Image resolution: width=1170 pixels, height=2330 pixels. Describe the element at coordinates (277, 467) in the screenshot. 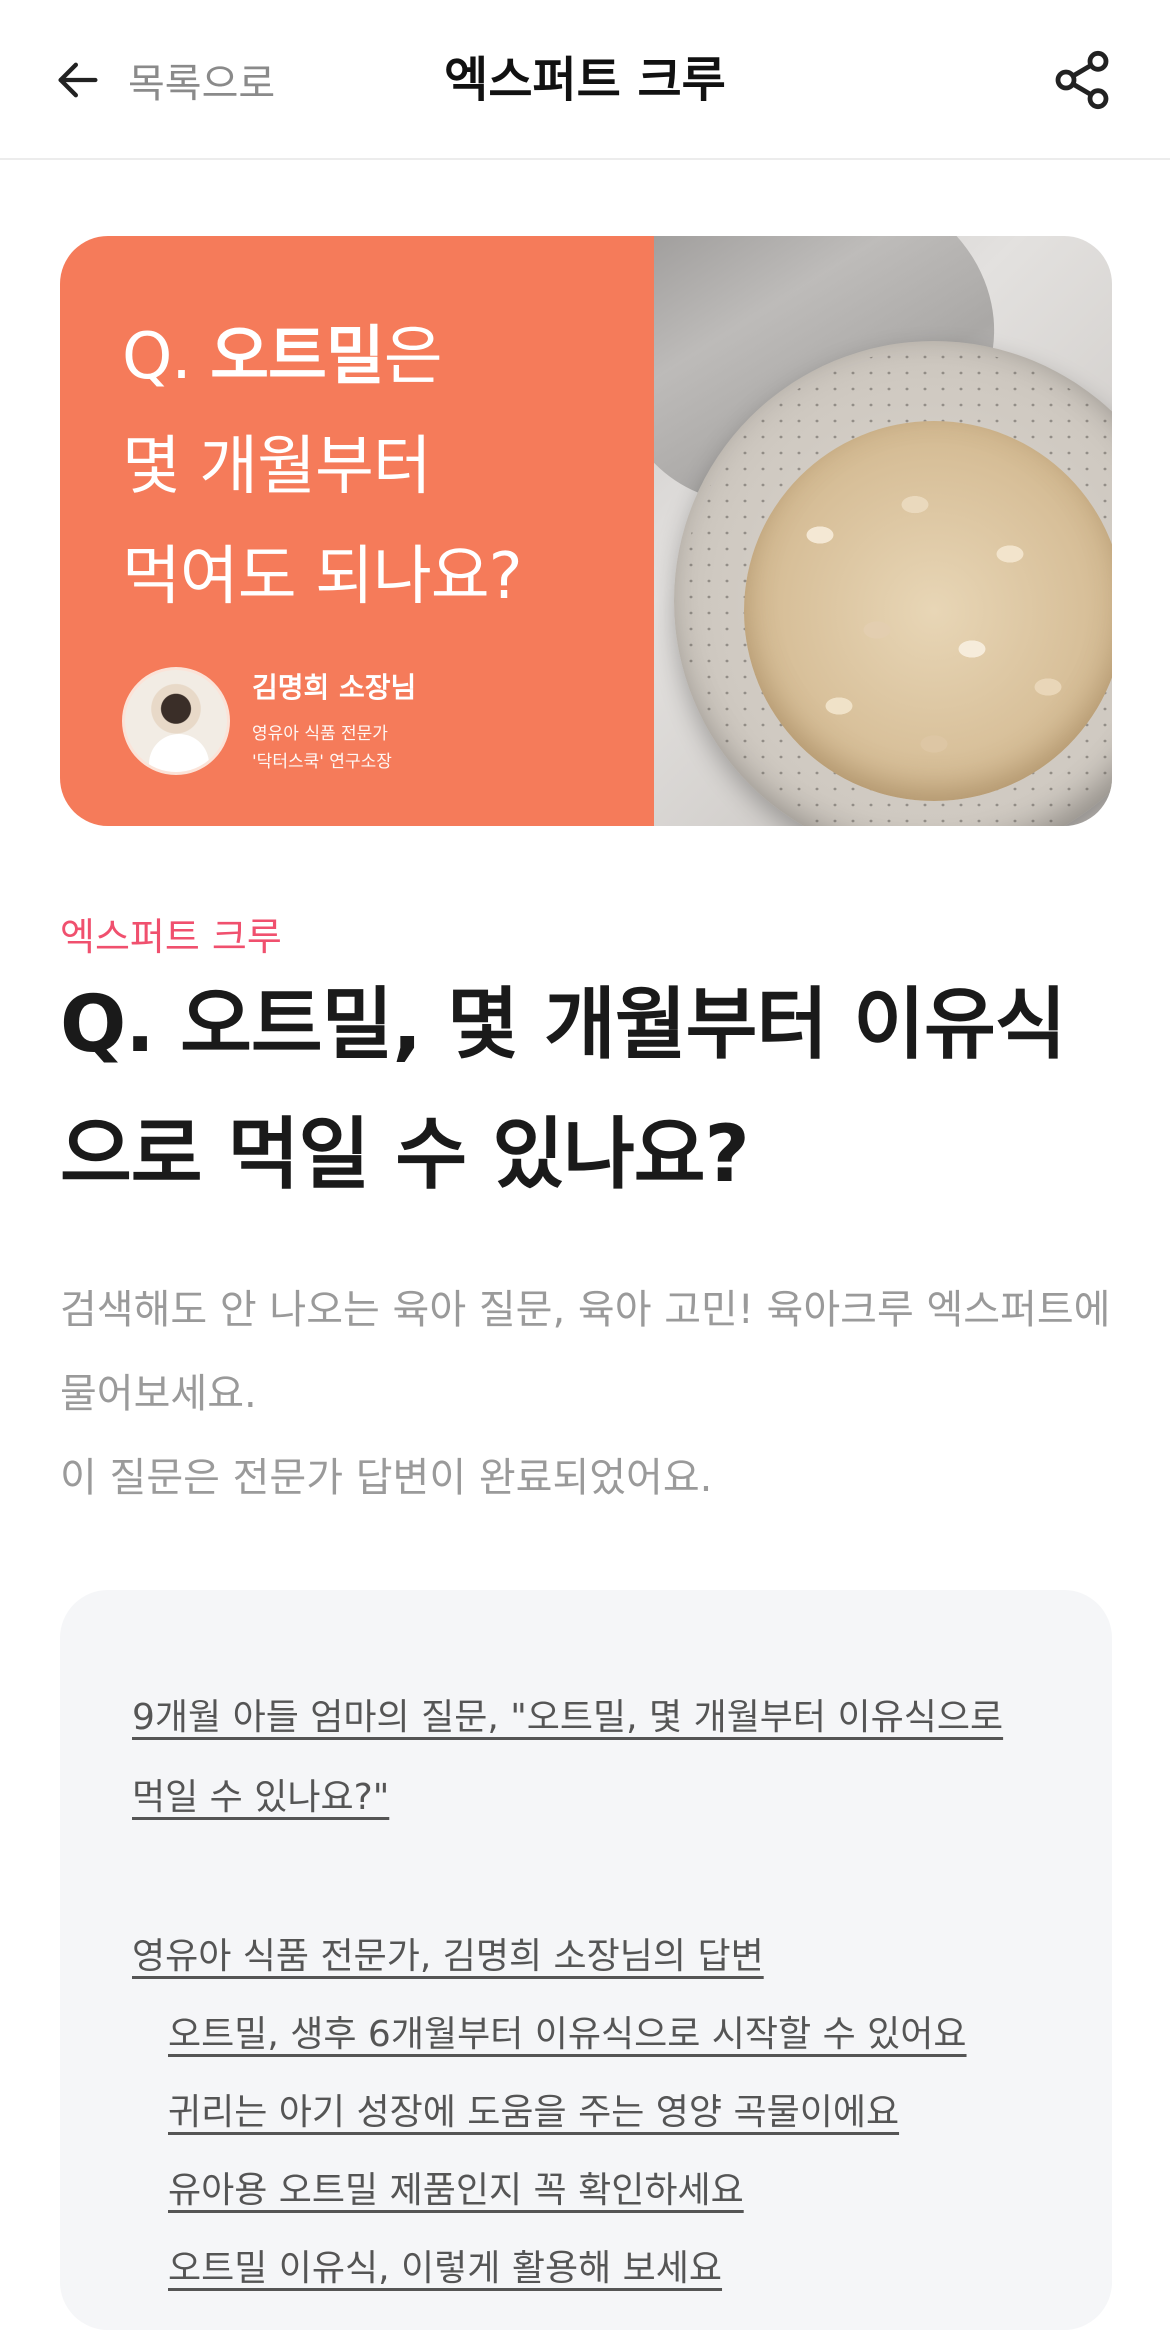

I see `banner-q-line2: 몇 개월부터` at that location.